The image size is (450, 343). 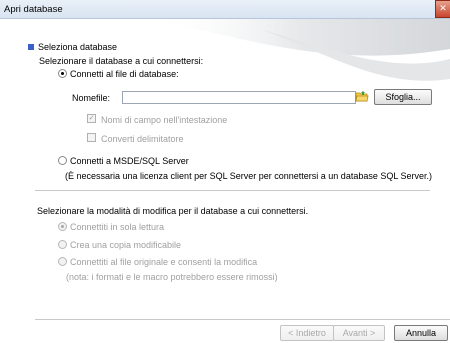 What do you see at coordinates (239, 97) in the screenshot?
I see `filename-field` at bounding box center [239, 97].